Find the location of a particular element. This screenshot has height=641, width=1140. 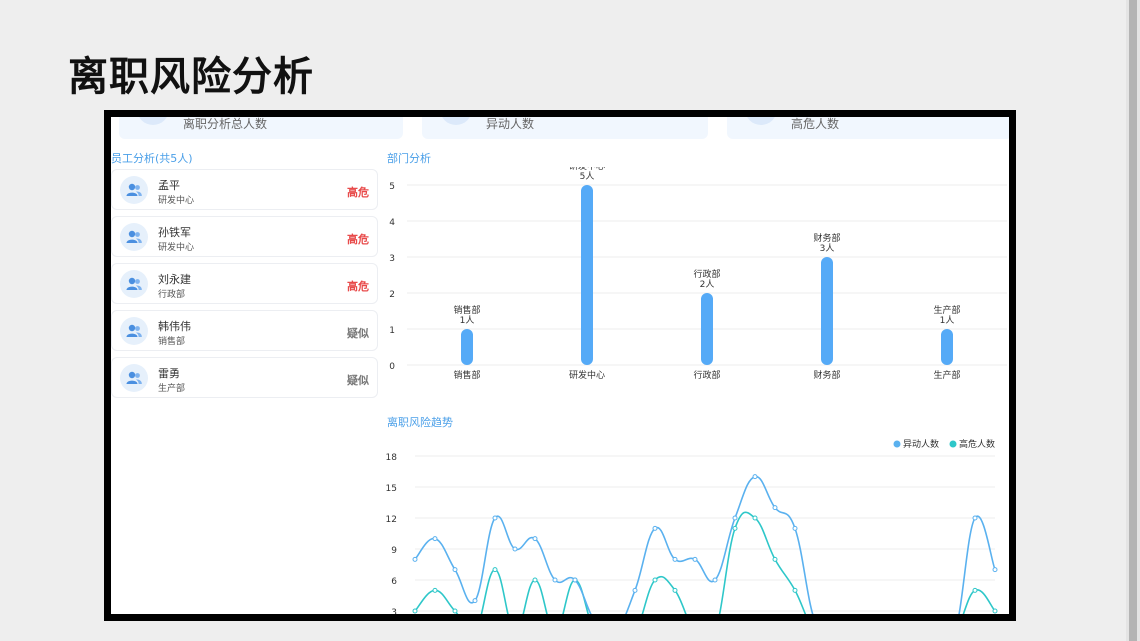

legend-label: 高危人数 is located at coordinates (977, 444).